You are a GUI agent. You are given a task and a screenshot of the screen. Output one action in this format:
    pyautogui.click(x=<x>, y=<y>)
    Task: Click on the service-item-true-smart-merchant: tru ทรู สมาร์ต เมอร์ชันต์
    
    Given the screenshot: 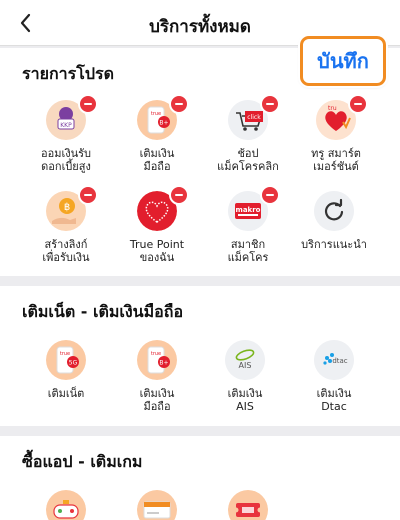 What is the action you would take?
    pyautogui.click(x=336, y=133)
    